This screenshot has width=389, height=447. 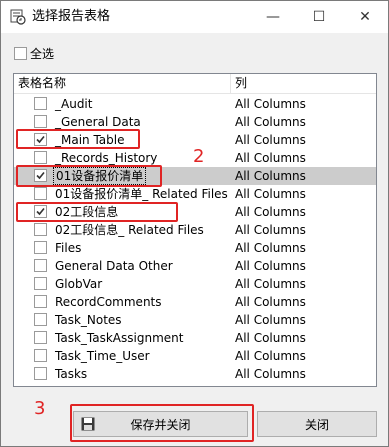 I want to click on table-name-label: Task_TaskAssignment, so click(x=119, y=338).